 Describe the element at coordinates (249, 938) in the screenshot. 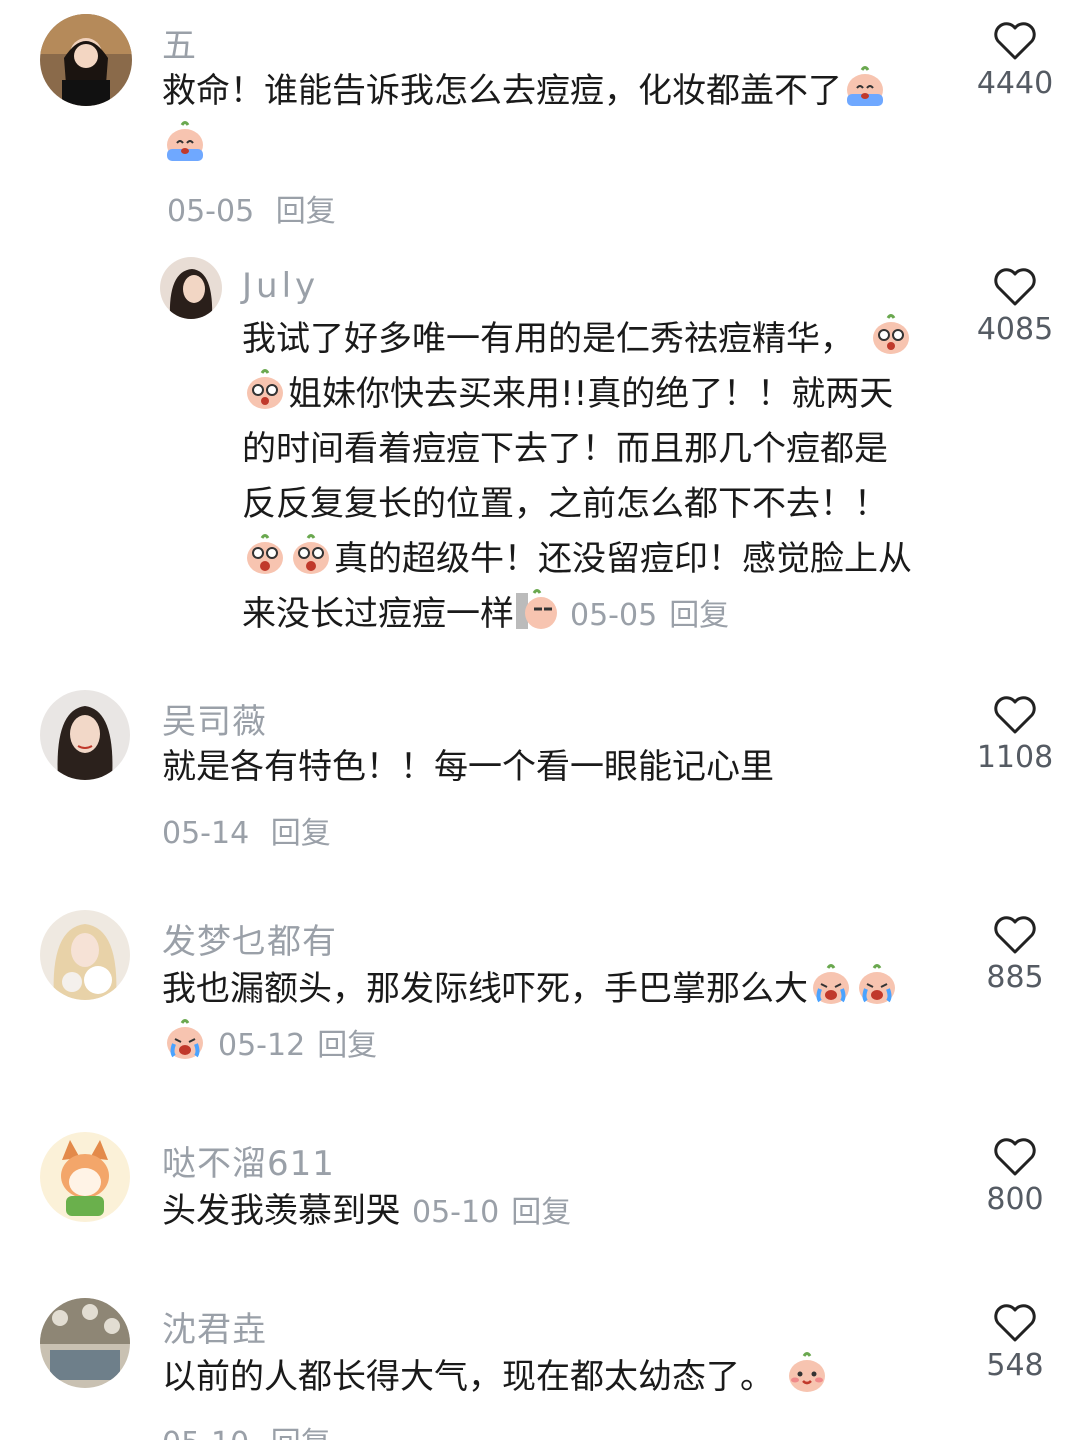

I see `username: 发梦乜都有` at that location.